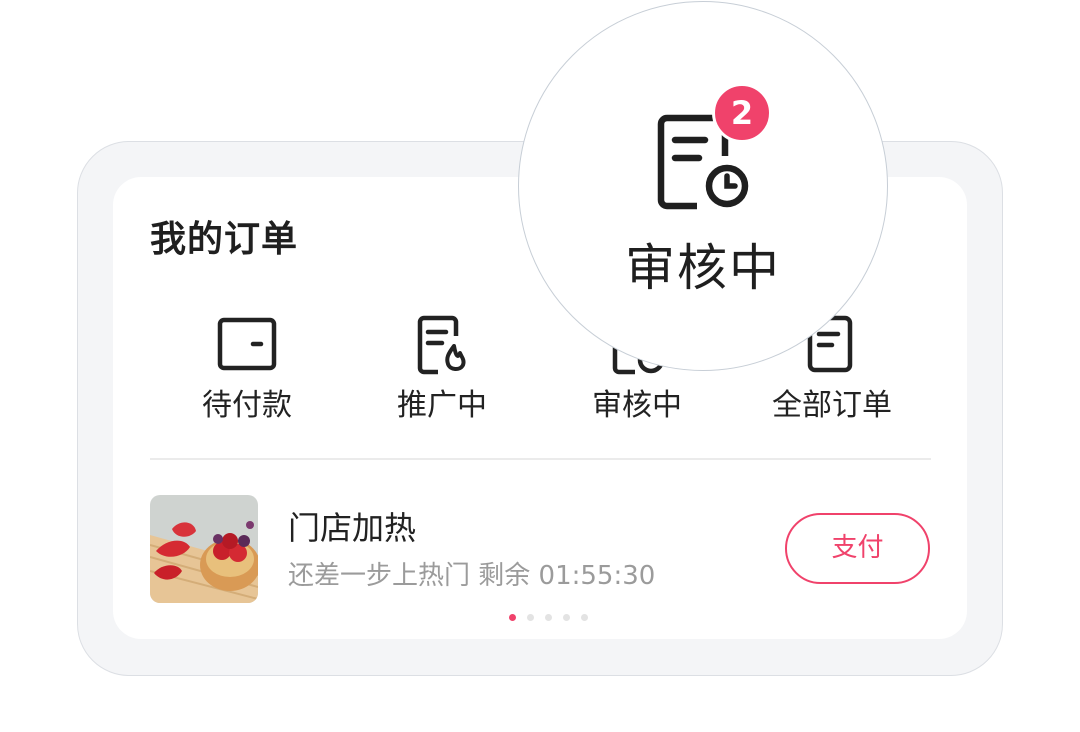 The height and width of the screenshot is (732, 1080). What do you see at coordinates (247, 405) in the screenshot?
I see `nav-pending-payment-label: 待付款` at bounding box center [247, 405].